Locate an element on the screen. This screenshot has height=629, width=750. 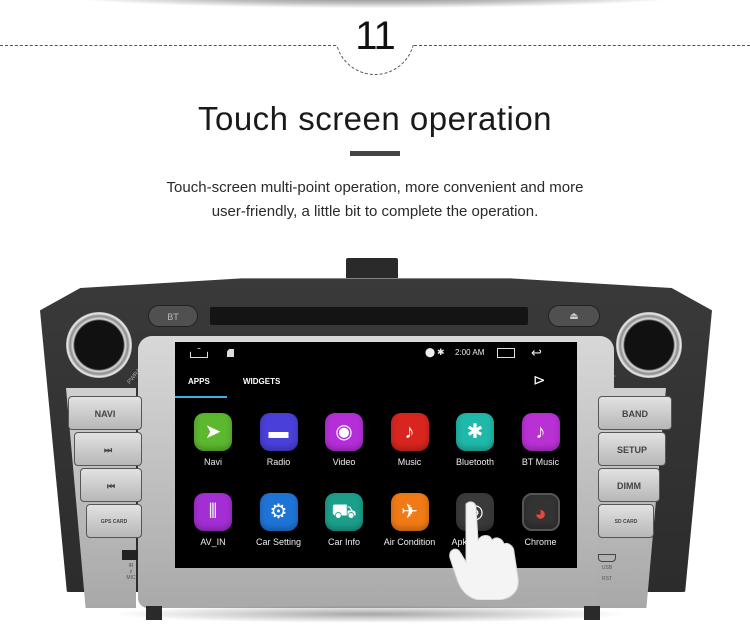
av-in-icon: ⫴ is located at coordinates (213, 512).